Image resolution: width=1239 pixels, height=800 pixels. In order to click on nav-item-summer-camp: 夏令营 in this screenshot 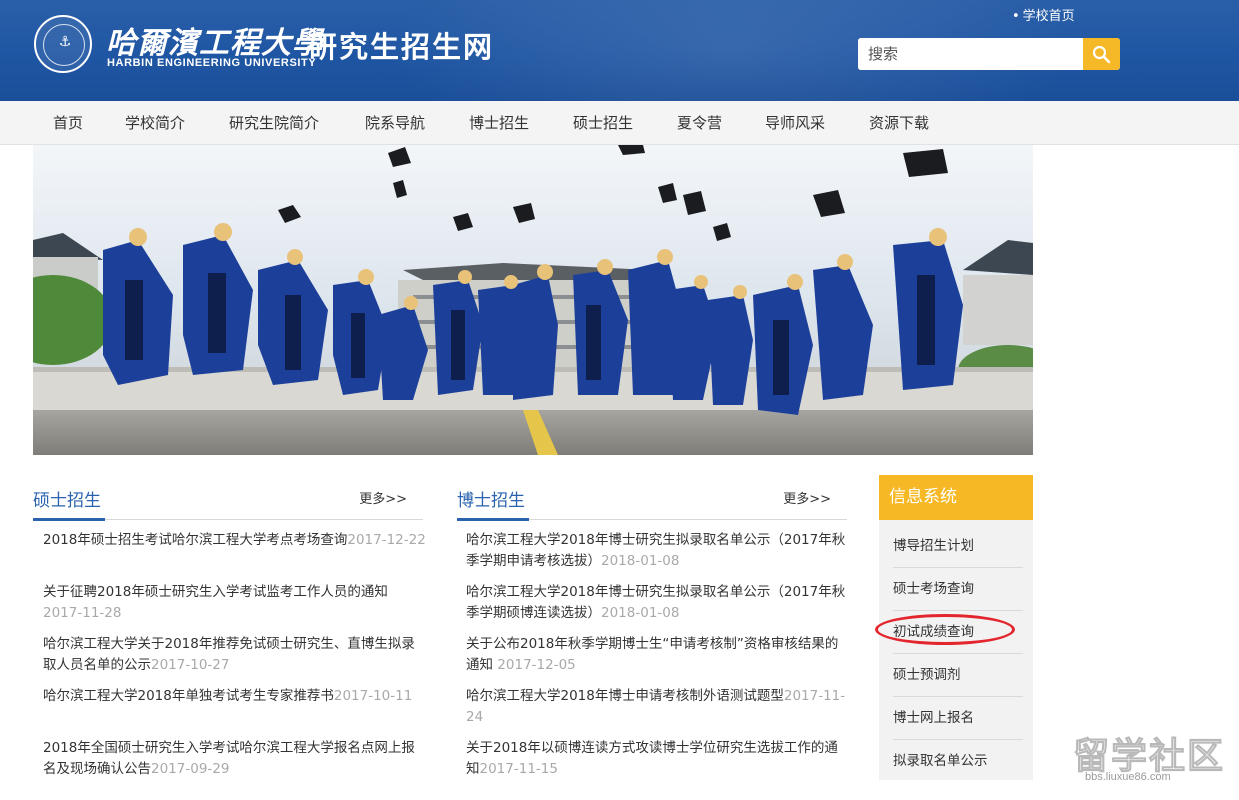, I will do `click(699, 123)`.